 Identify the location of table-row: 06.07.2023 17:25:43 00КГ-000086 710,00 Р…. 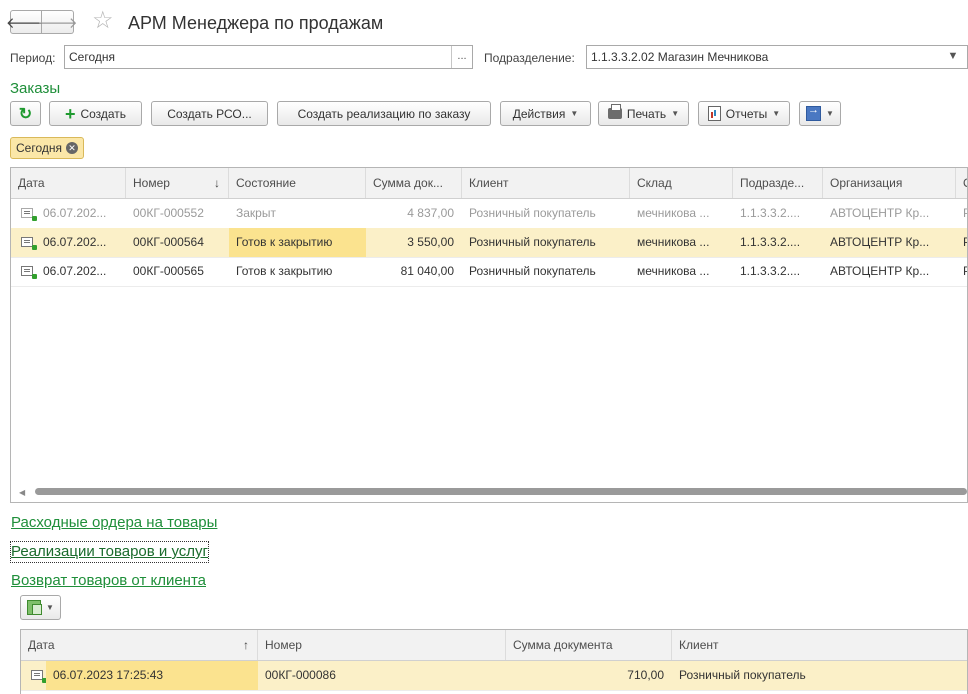
(494, 676).